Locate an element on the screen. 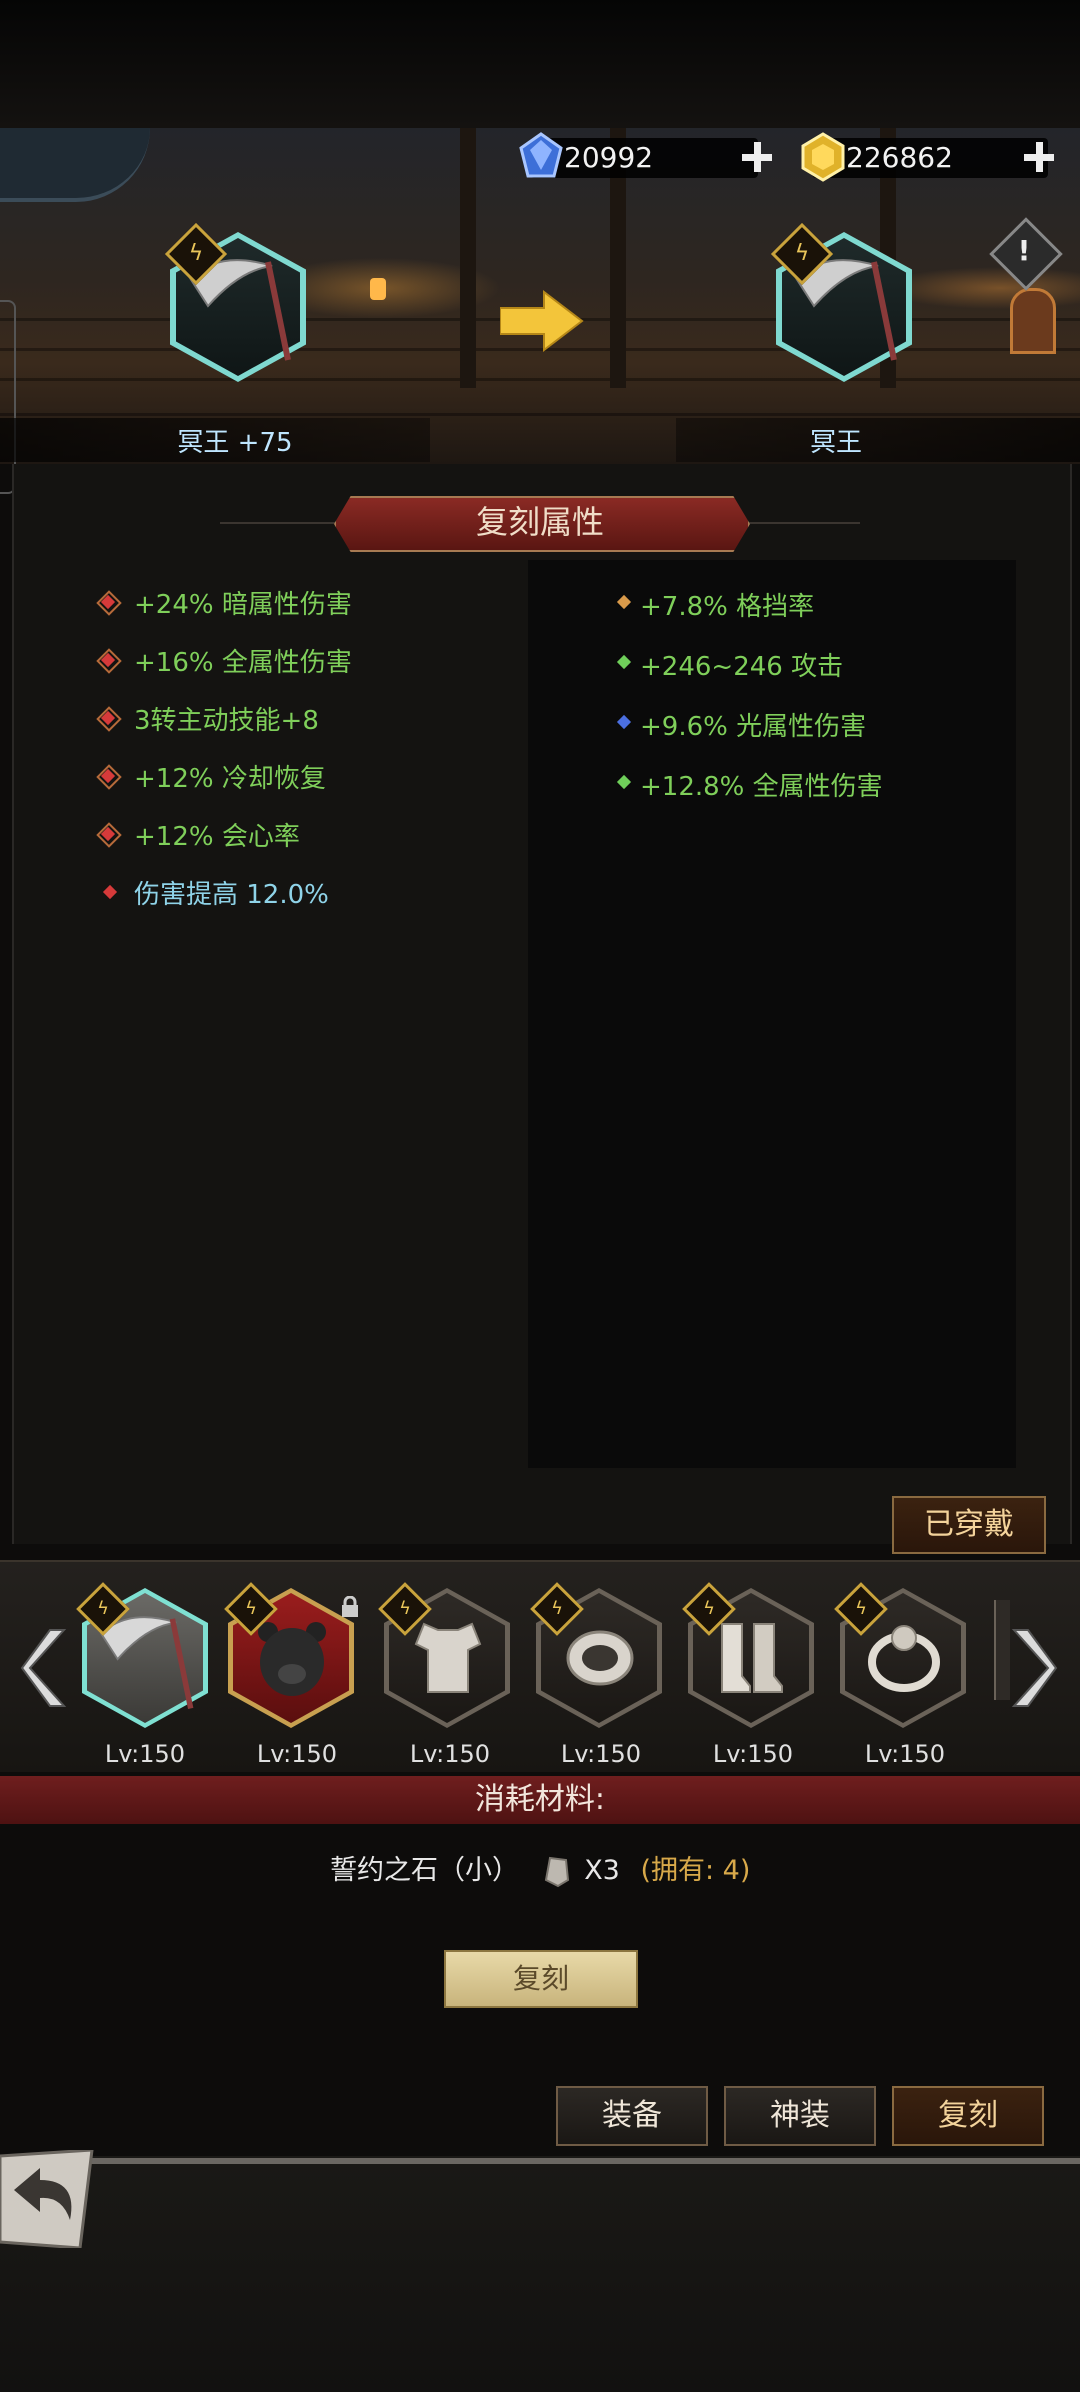 The height and width of the screenshot is (2392, 1080). back-arrow-icon is located at coordinates (47, 2199).